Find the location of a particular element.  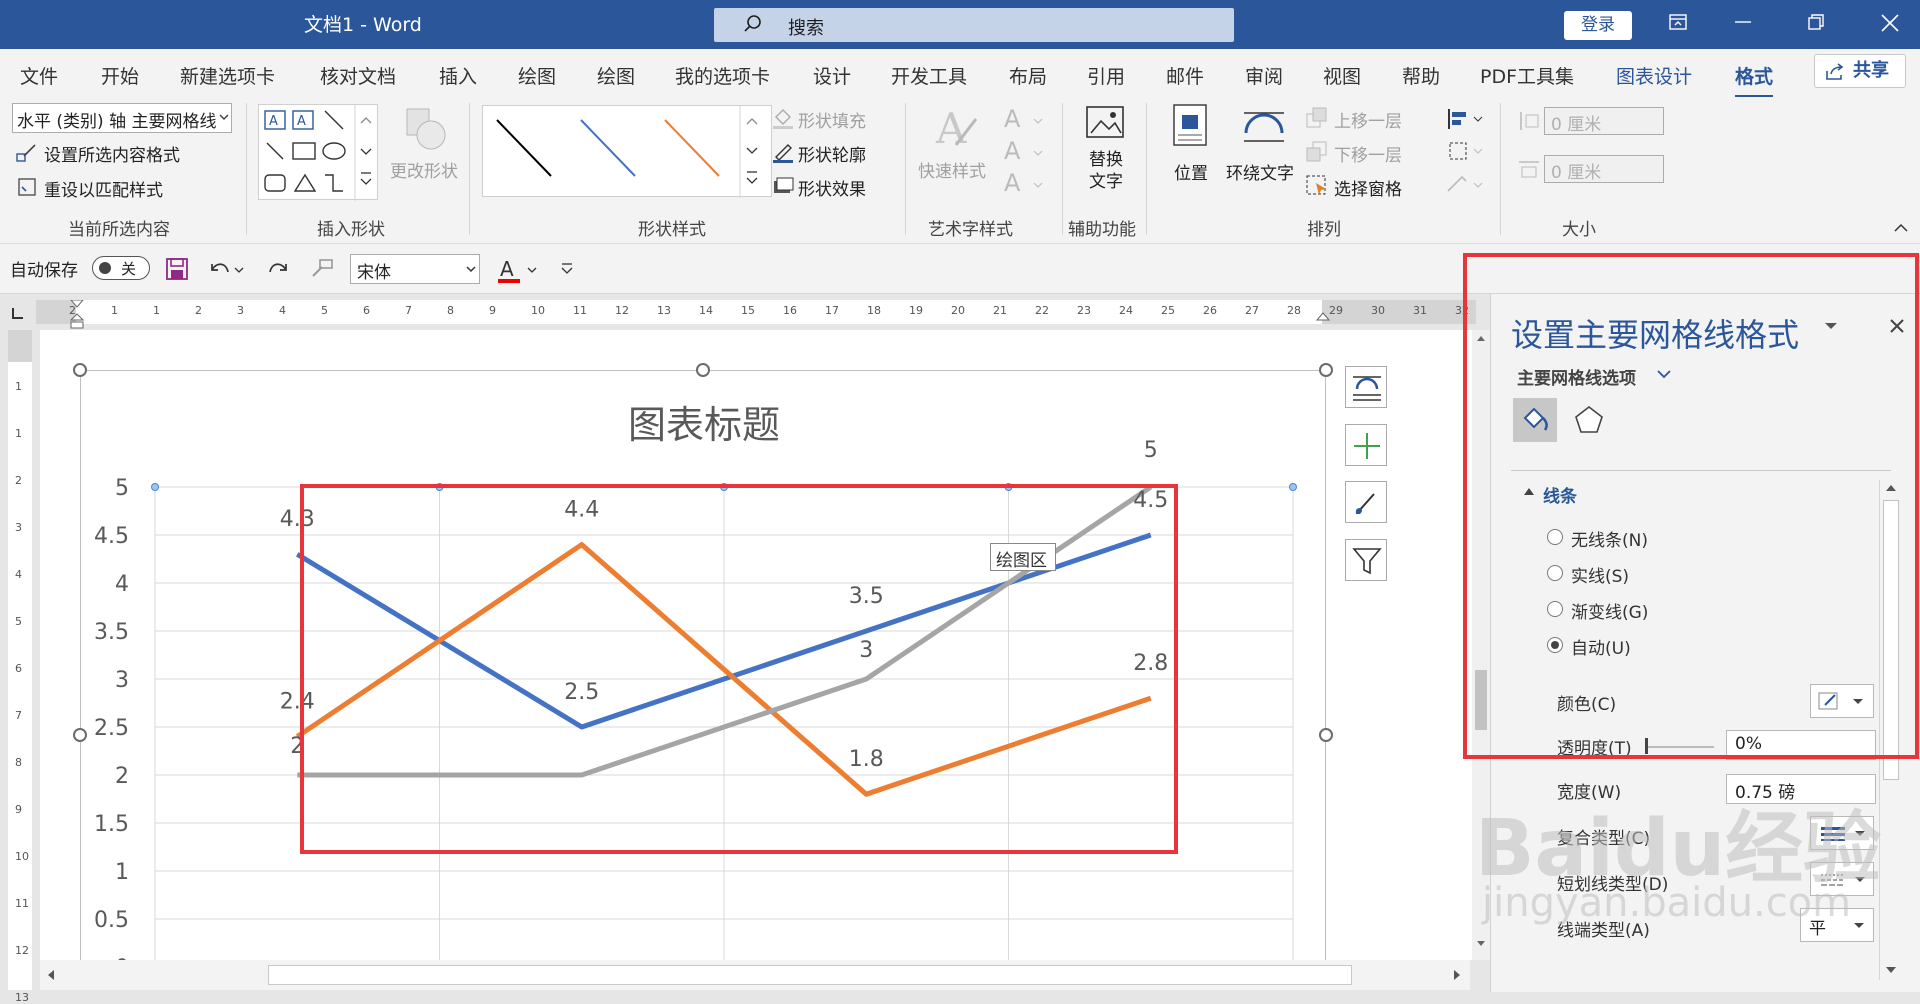

tab-mailings: 邮件 is located at coordinates (1185, 75).